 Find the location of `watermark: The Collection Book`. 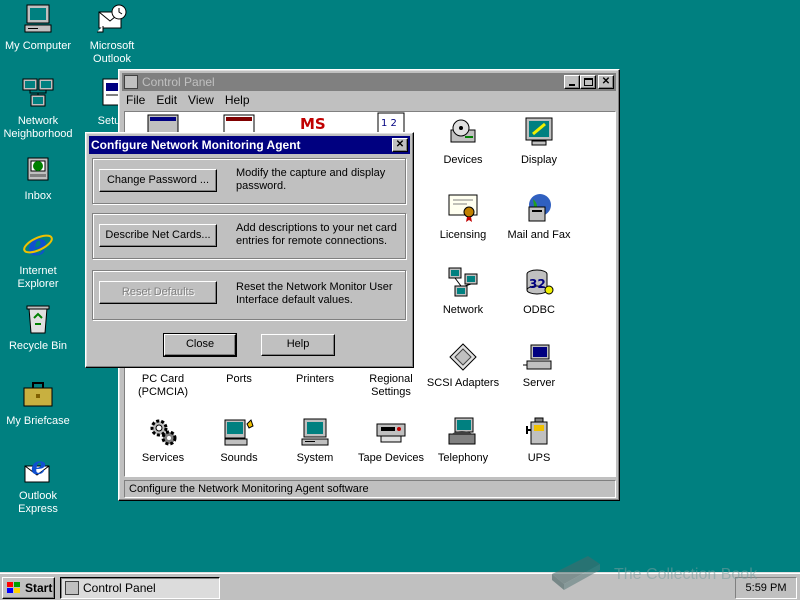

watermark: The Collection Book is located at coordinates (673, 572).